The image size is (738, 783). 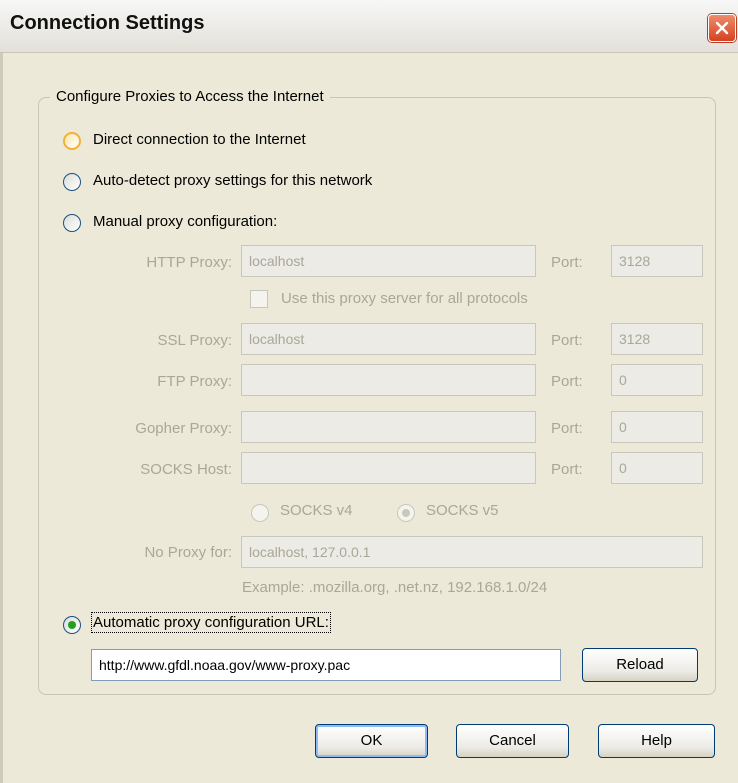 I want to click on gopher-proxy-input, so click(x=388, y=427).